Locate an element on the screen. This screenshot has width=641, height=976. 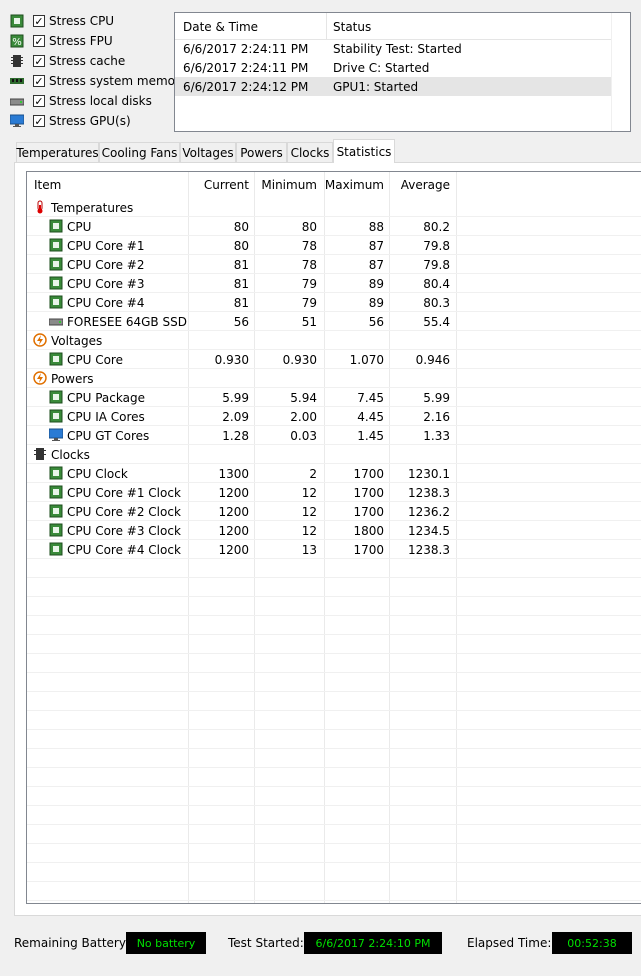
tab-statistics: Statistics is located at coordinates (364, 151).